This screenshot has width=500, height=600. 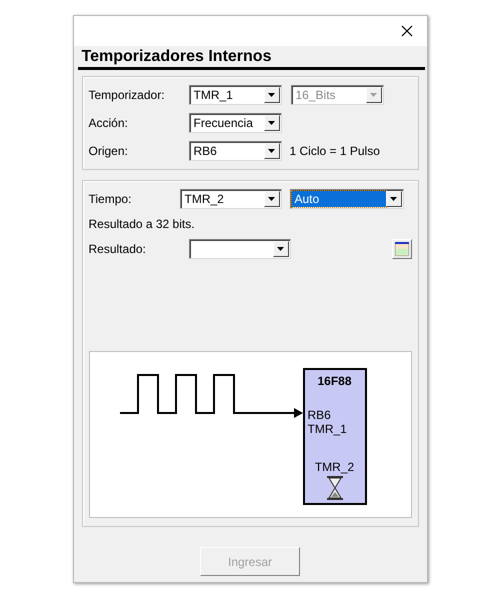 I want to click on field-label: Temporizador:, so click(x=127, y=95).